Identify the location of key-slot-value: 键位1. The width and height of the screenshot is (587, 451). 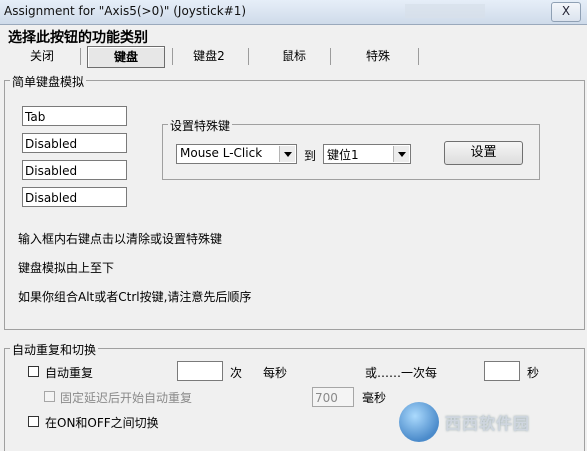
(343, 155).